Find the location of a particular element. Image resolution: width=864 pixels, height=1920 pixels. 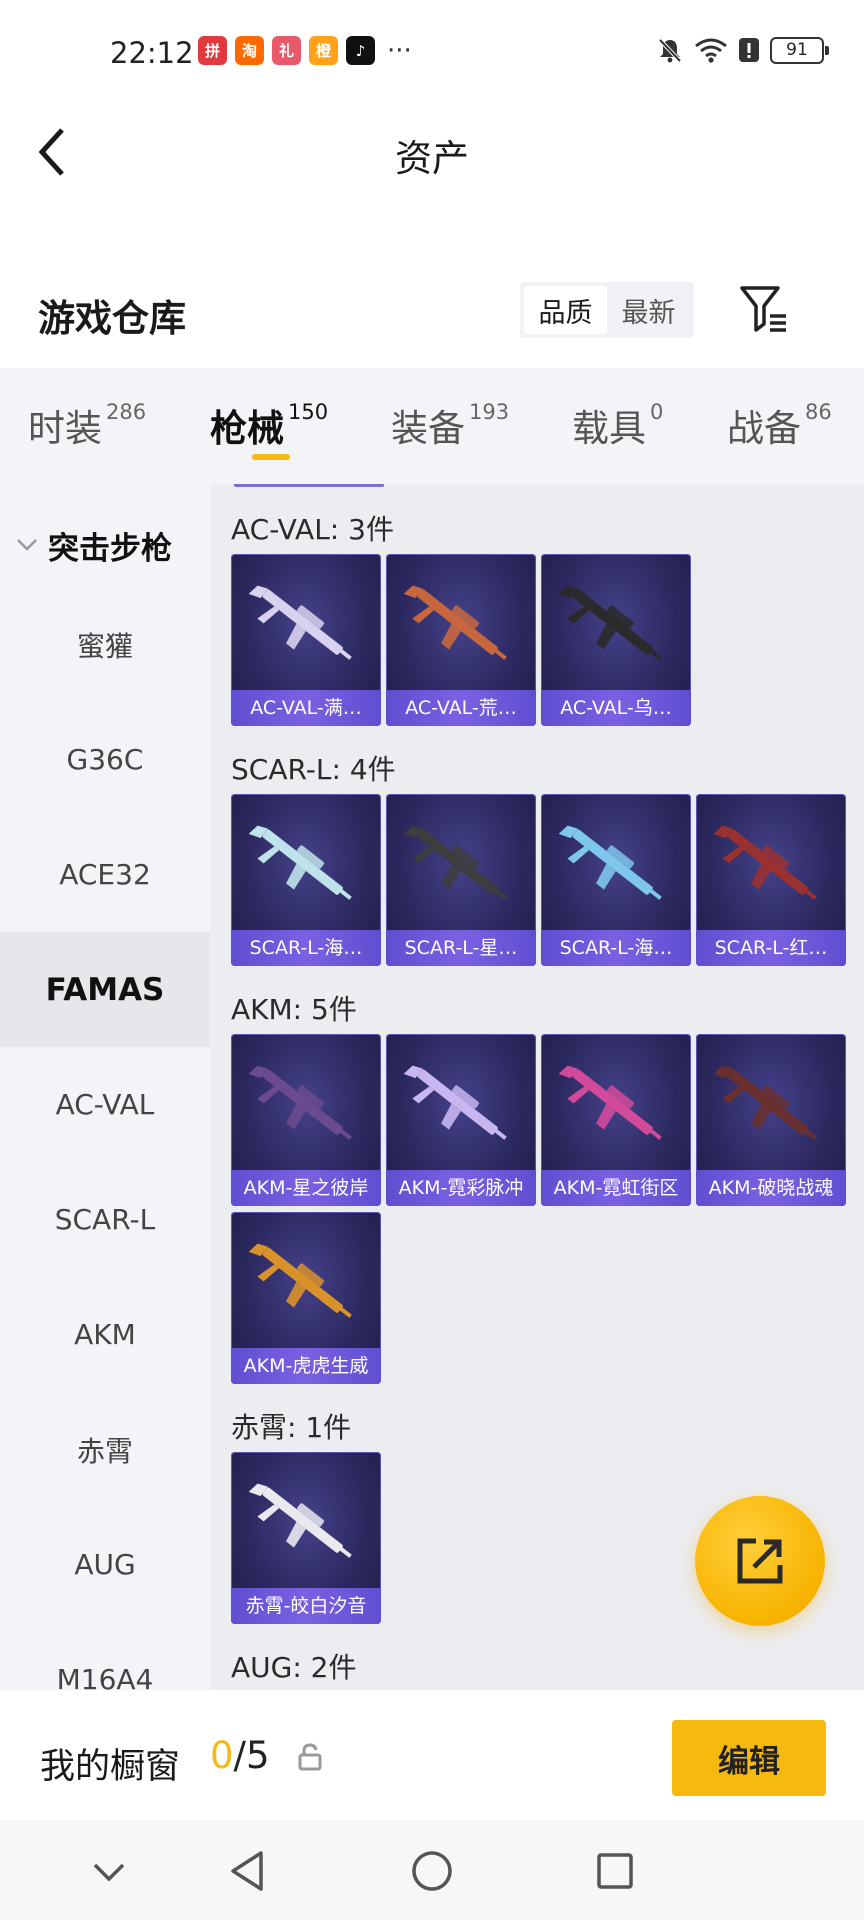

nav-collapse-button is located at coordinates (109, 1871).